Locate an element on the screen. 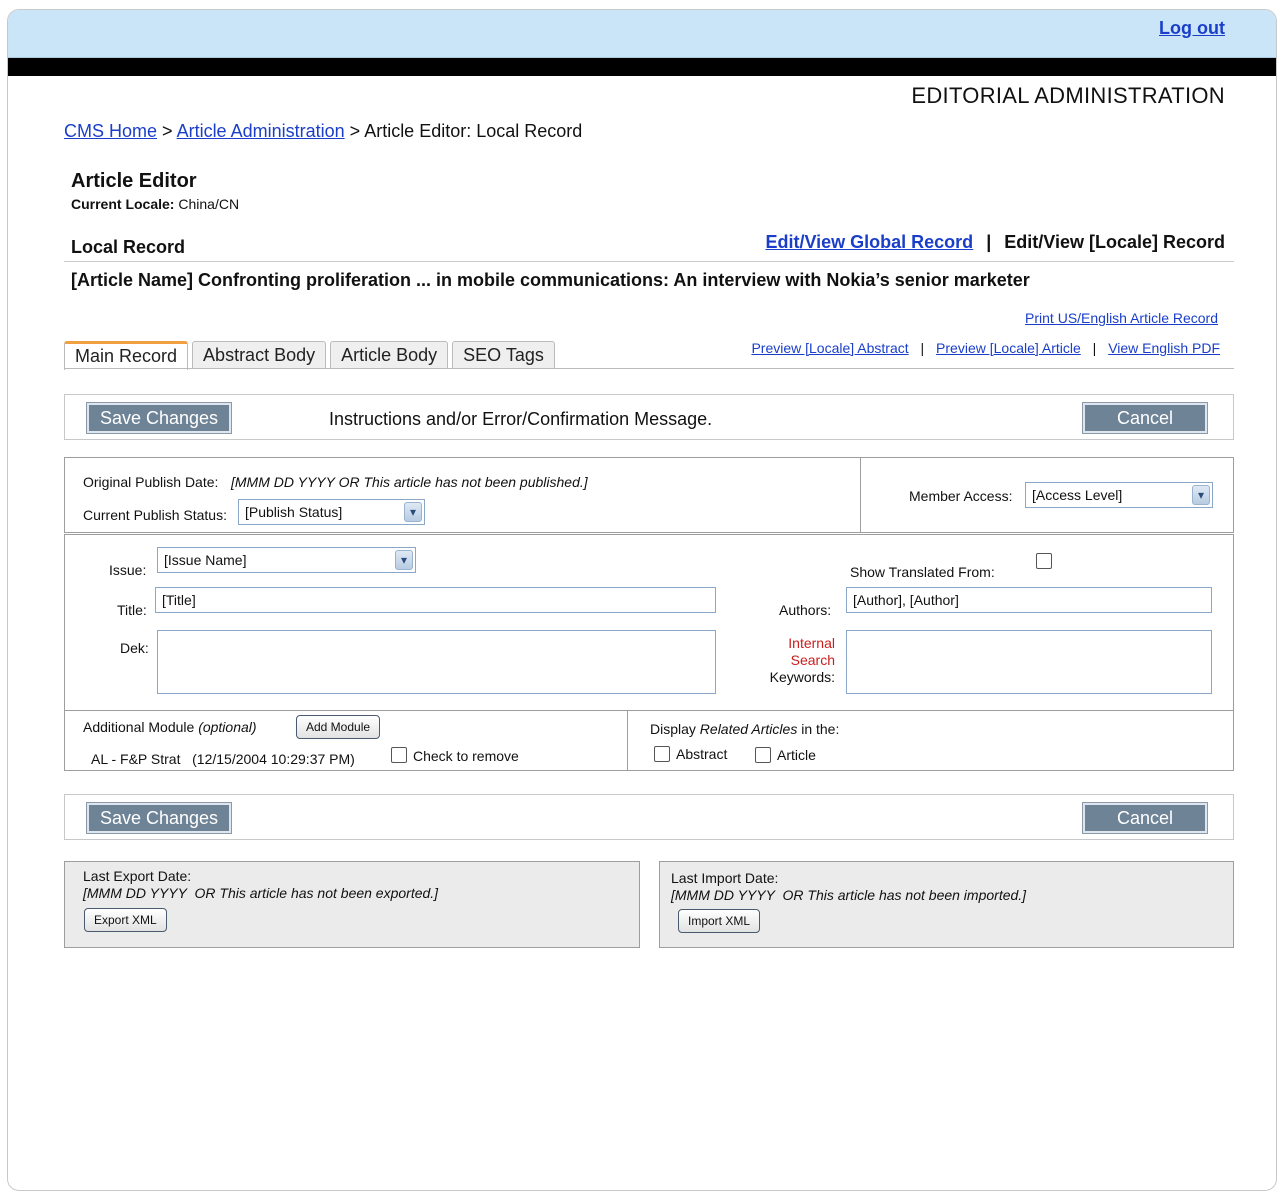 The width and height of the screenshot is (1288, 1200). title-divider is located at coordinates (649, 261).